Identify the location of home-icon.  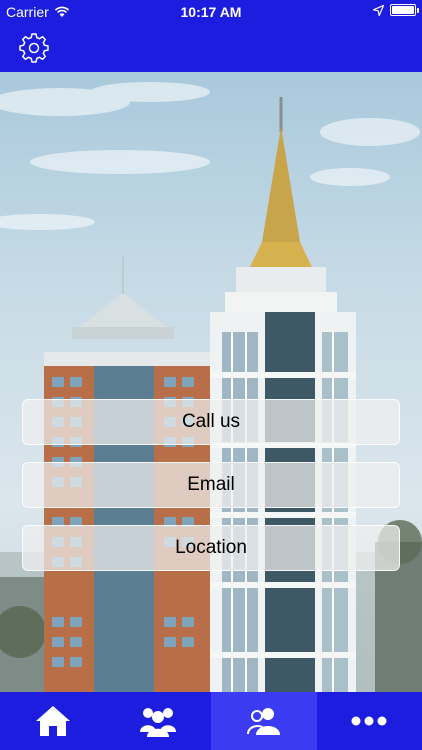
(52, 721).